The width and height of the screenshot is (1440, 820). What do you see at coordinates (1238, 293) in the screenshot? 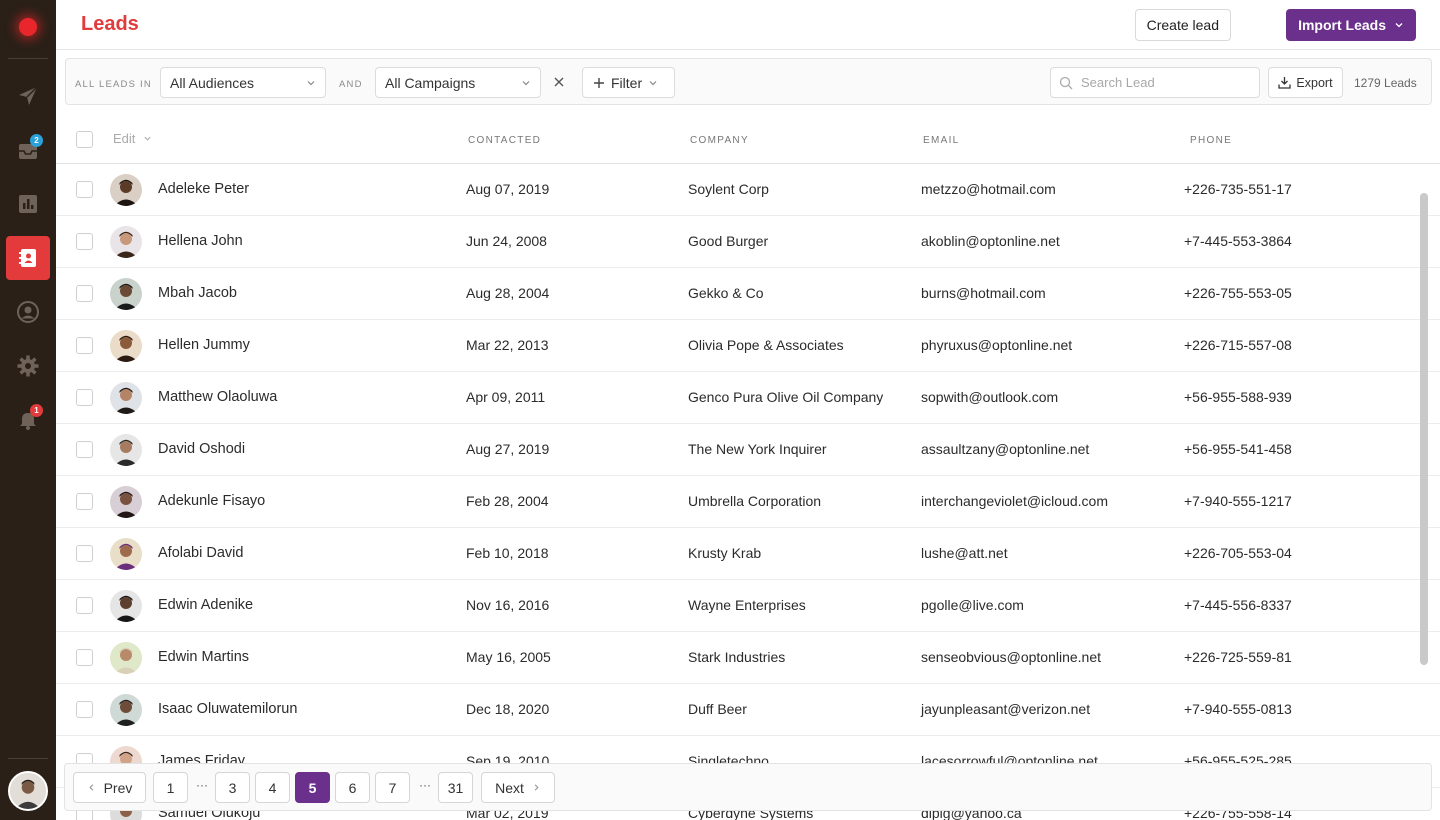
I see `lead-phone: +226-755-553-05` at bounding box center [1238, 293].